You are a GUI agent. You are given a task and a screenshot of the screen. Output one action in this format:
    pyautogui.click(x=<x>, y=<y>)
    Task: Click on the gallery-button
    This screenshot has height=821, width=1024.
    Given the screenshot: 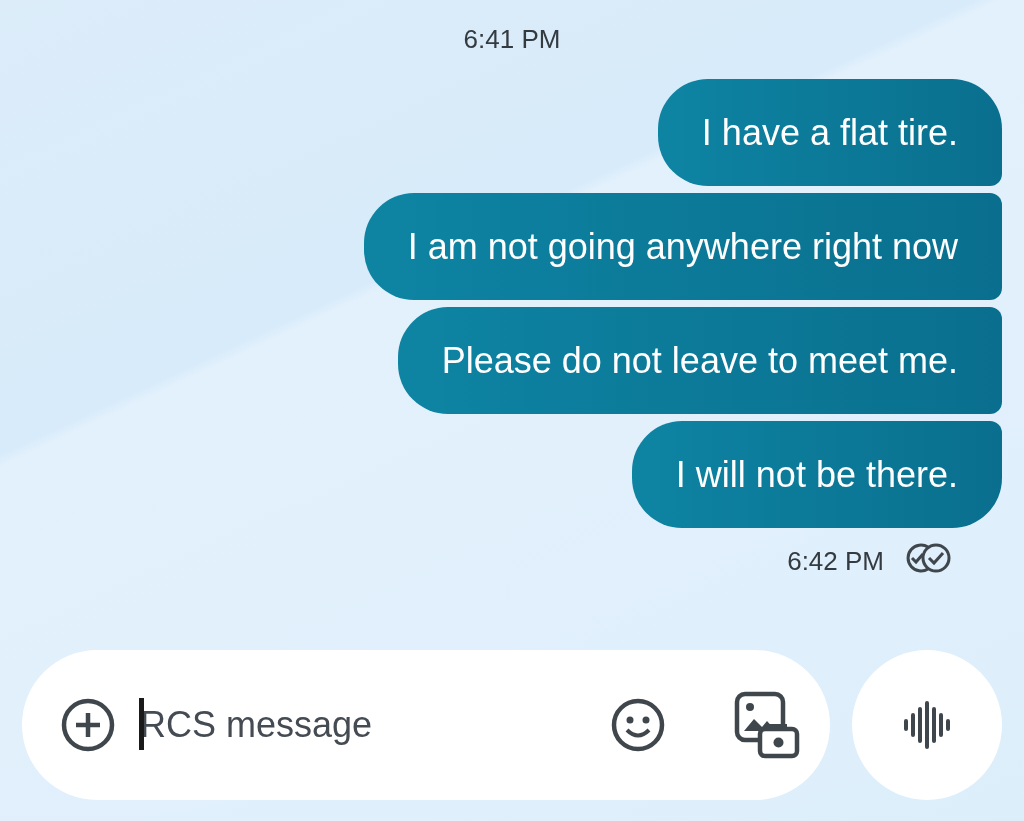 What is the action you would take?
    pyautogui.click(x=767, y=725)
    